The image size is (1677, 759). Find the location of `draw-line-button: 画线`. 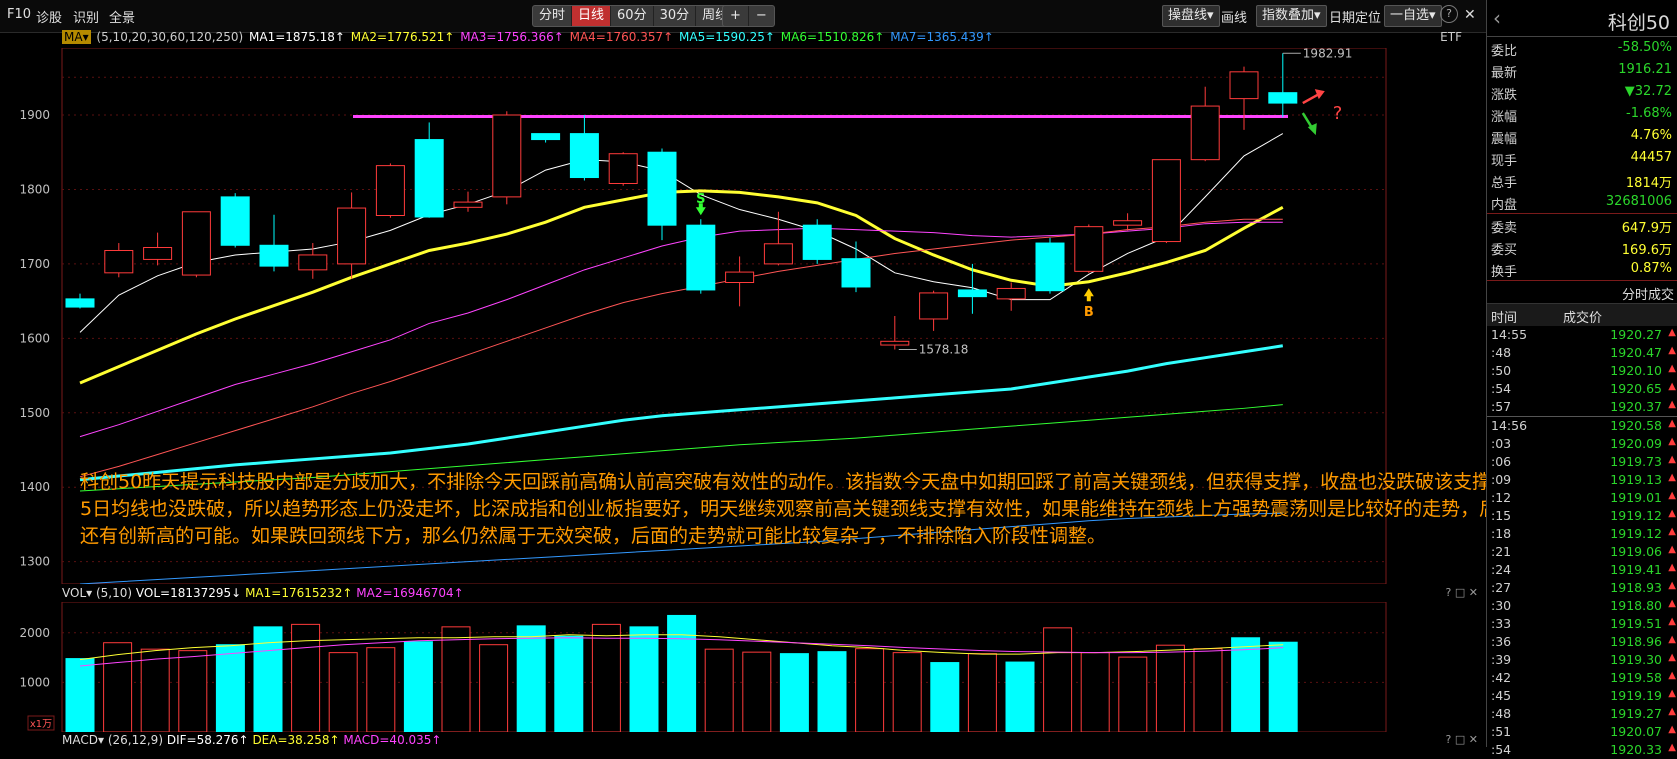

draw-line-button: 画线 is located at coordinates (1234, 16).